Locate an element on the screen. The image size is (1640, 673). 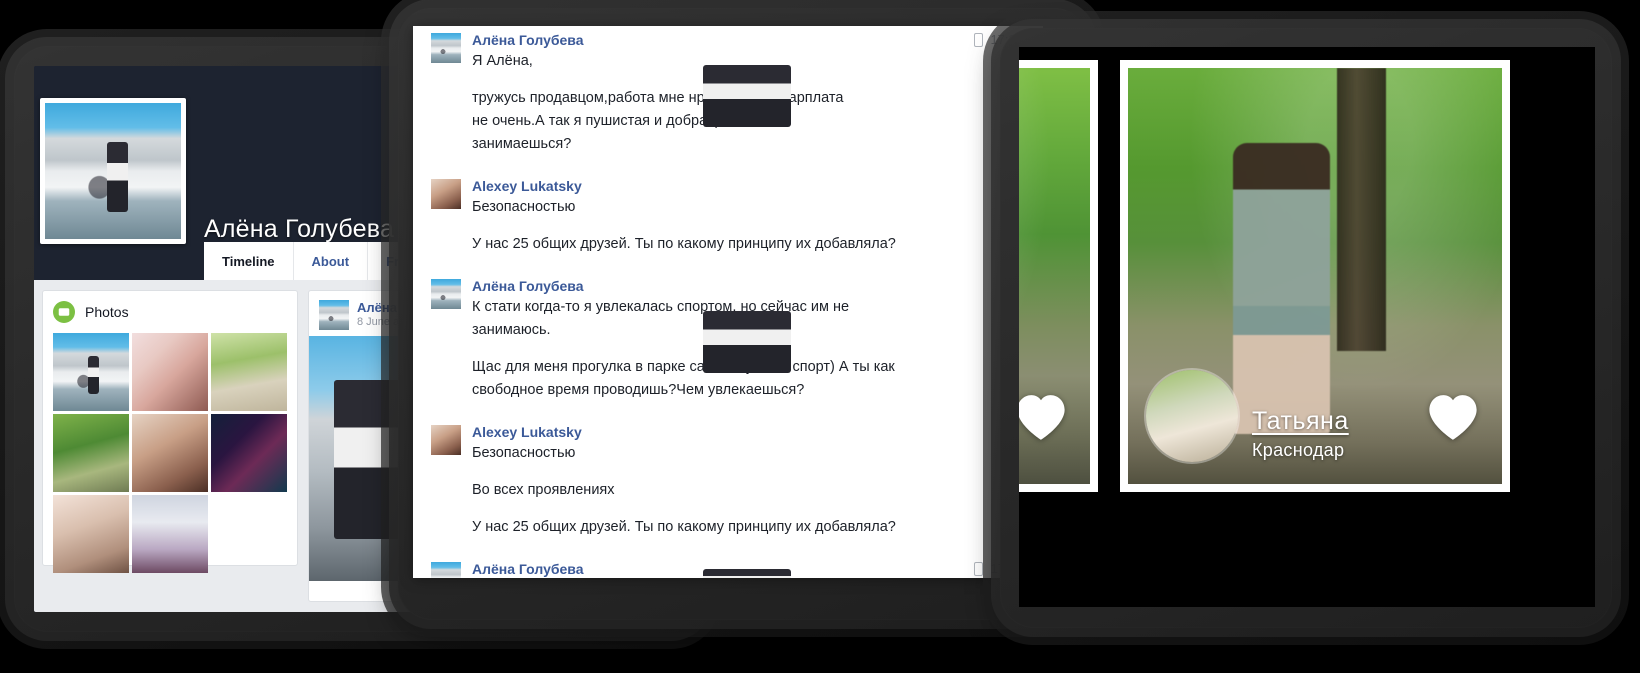
post-author-avatar is located at coordinates (334, 315).